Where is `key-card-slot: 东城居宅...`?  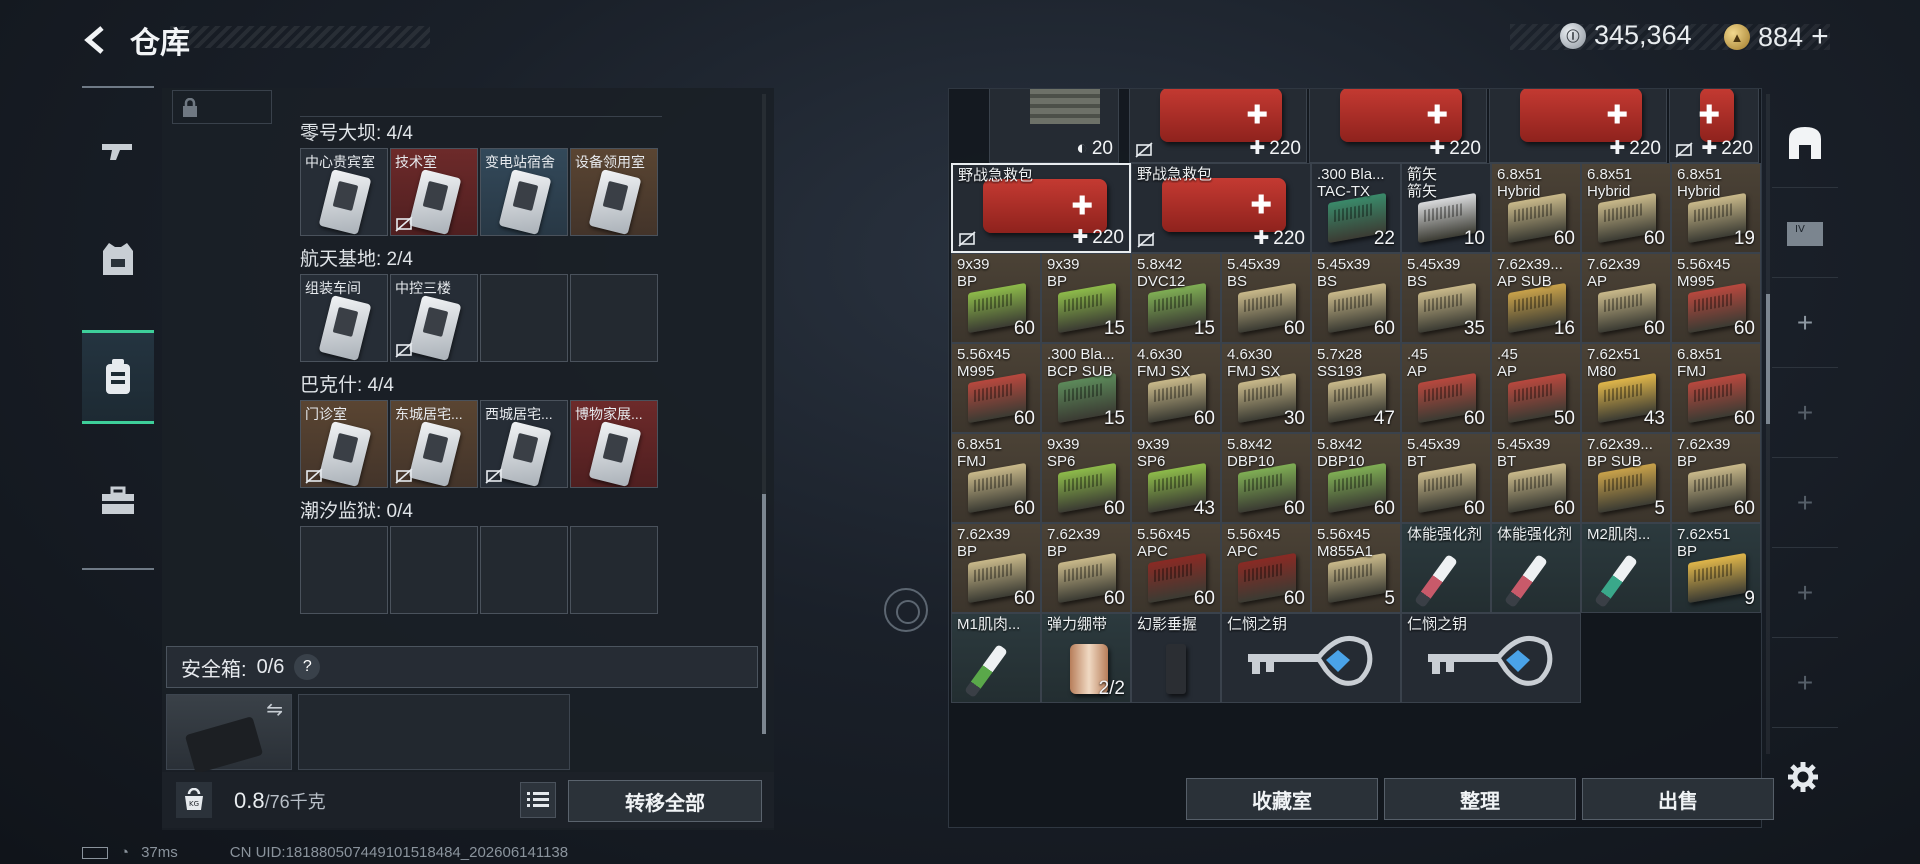
key-card-slot: 东城居宅... is located at coordinates (434, 444).